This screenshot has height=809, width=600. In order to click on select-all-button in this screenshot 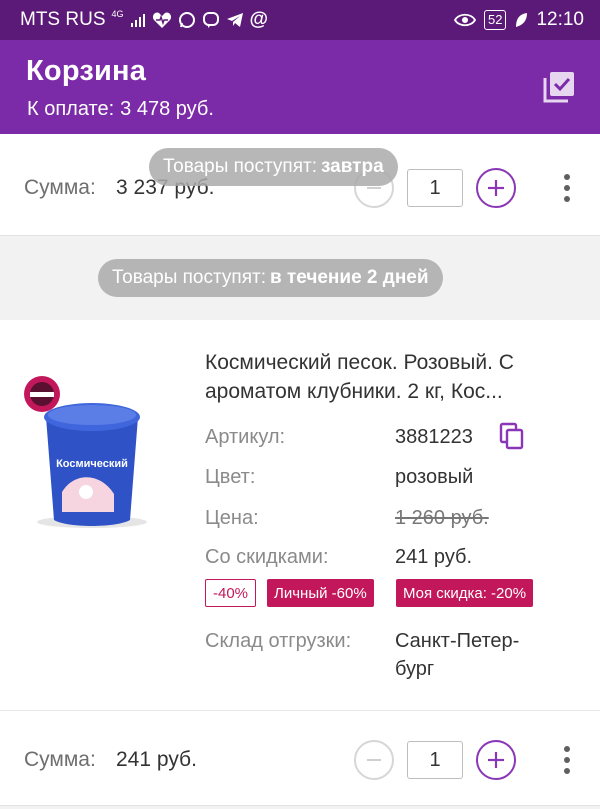, I will do `click(559, 89)`.